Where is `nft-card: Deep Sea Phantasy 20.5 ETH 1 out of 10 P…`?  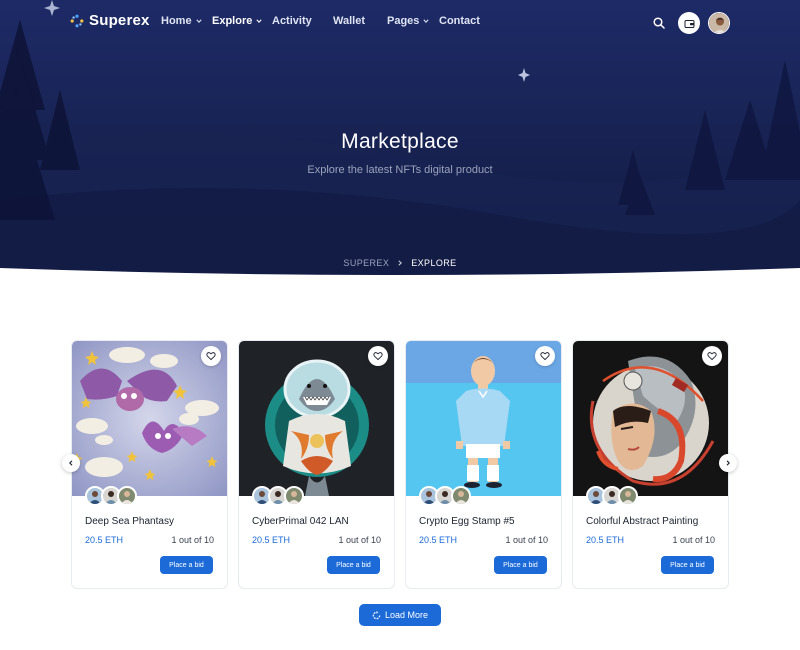 nft-card: Deep Sea Phantasy 20.5 ETH 1 out of 10 P… is located at coordinates (149, 464).